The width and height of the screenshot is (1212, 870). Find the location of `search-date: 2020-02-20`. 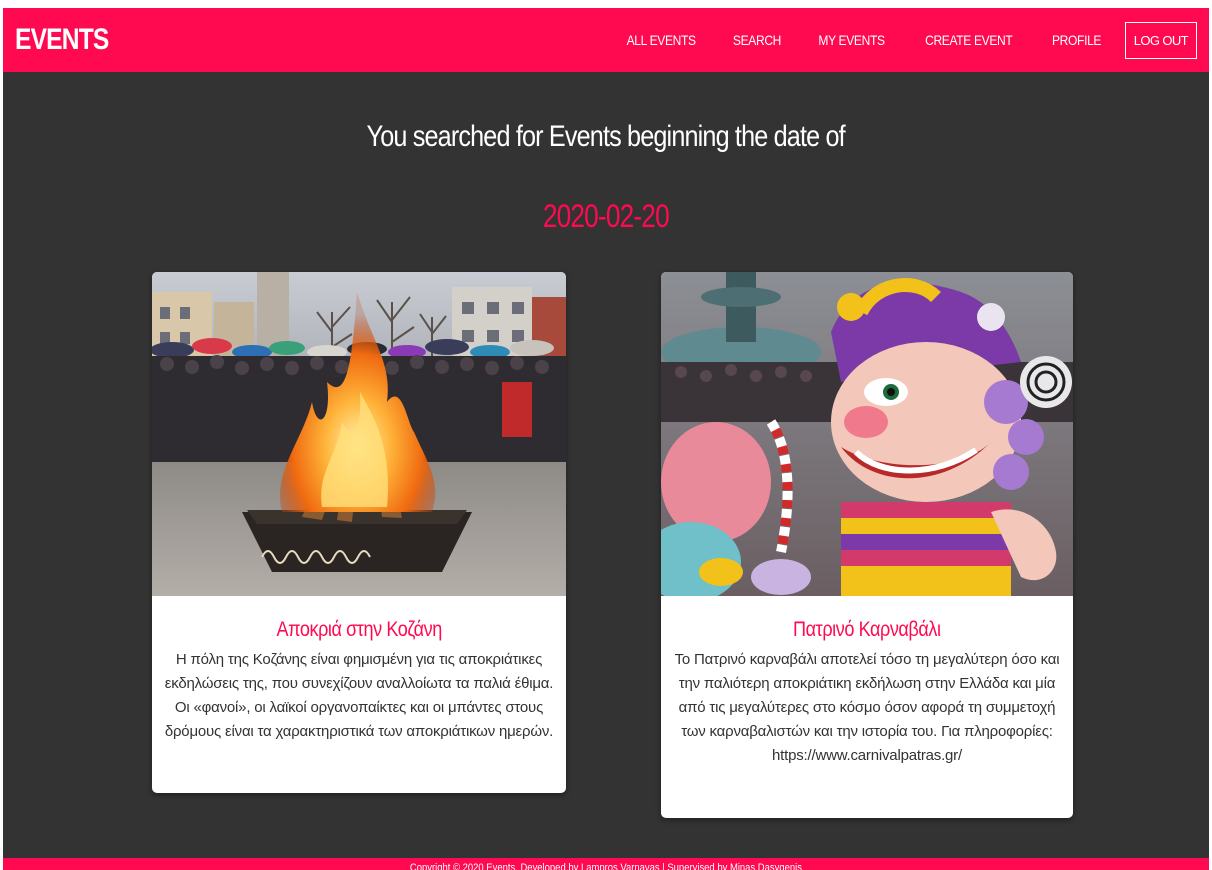

search-date: 2020-02-20 is located at coordinates (606, 216).